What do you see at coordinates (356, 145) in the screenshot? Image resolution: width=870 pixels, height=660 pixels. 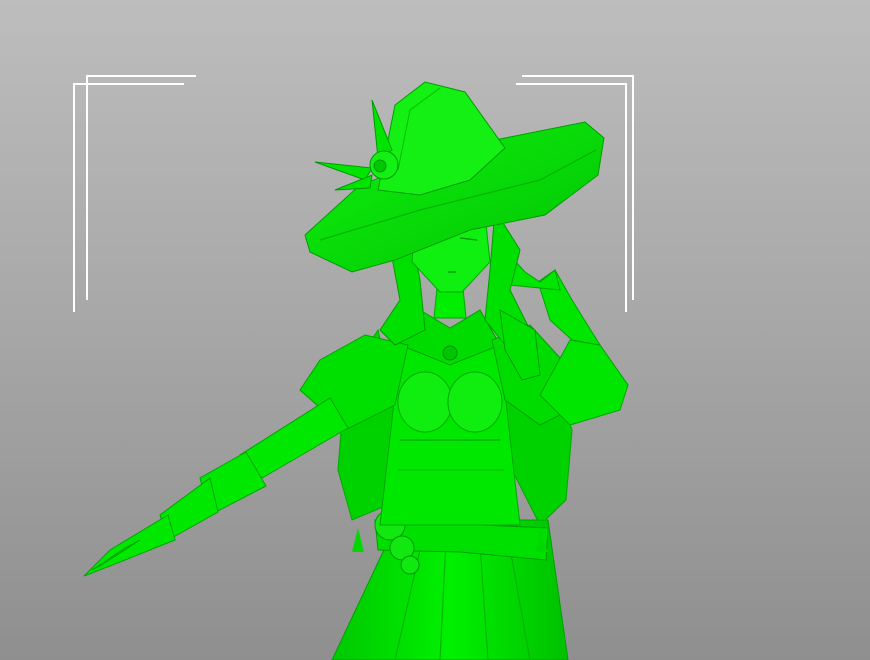 I see `hat-ornament` at bounding box center [356, 145].